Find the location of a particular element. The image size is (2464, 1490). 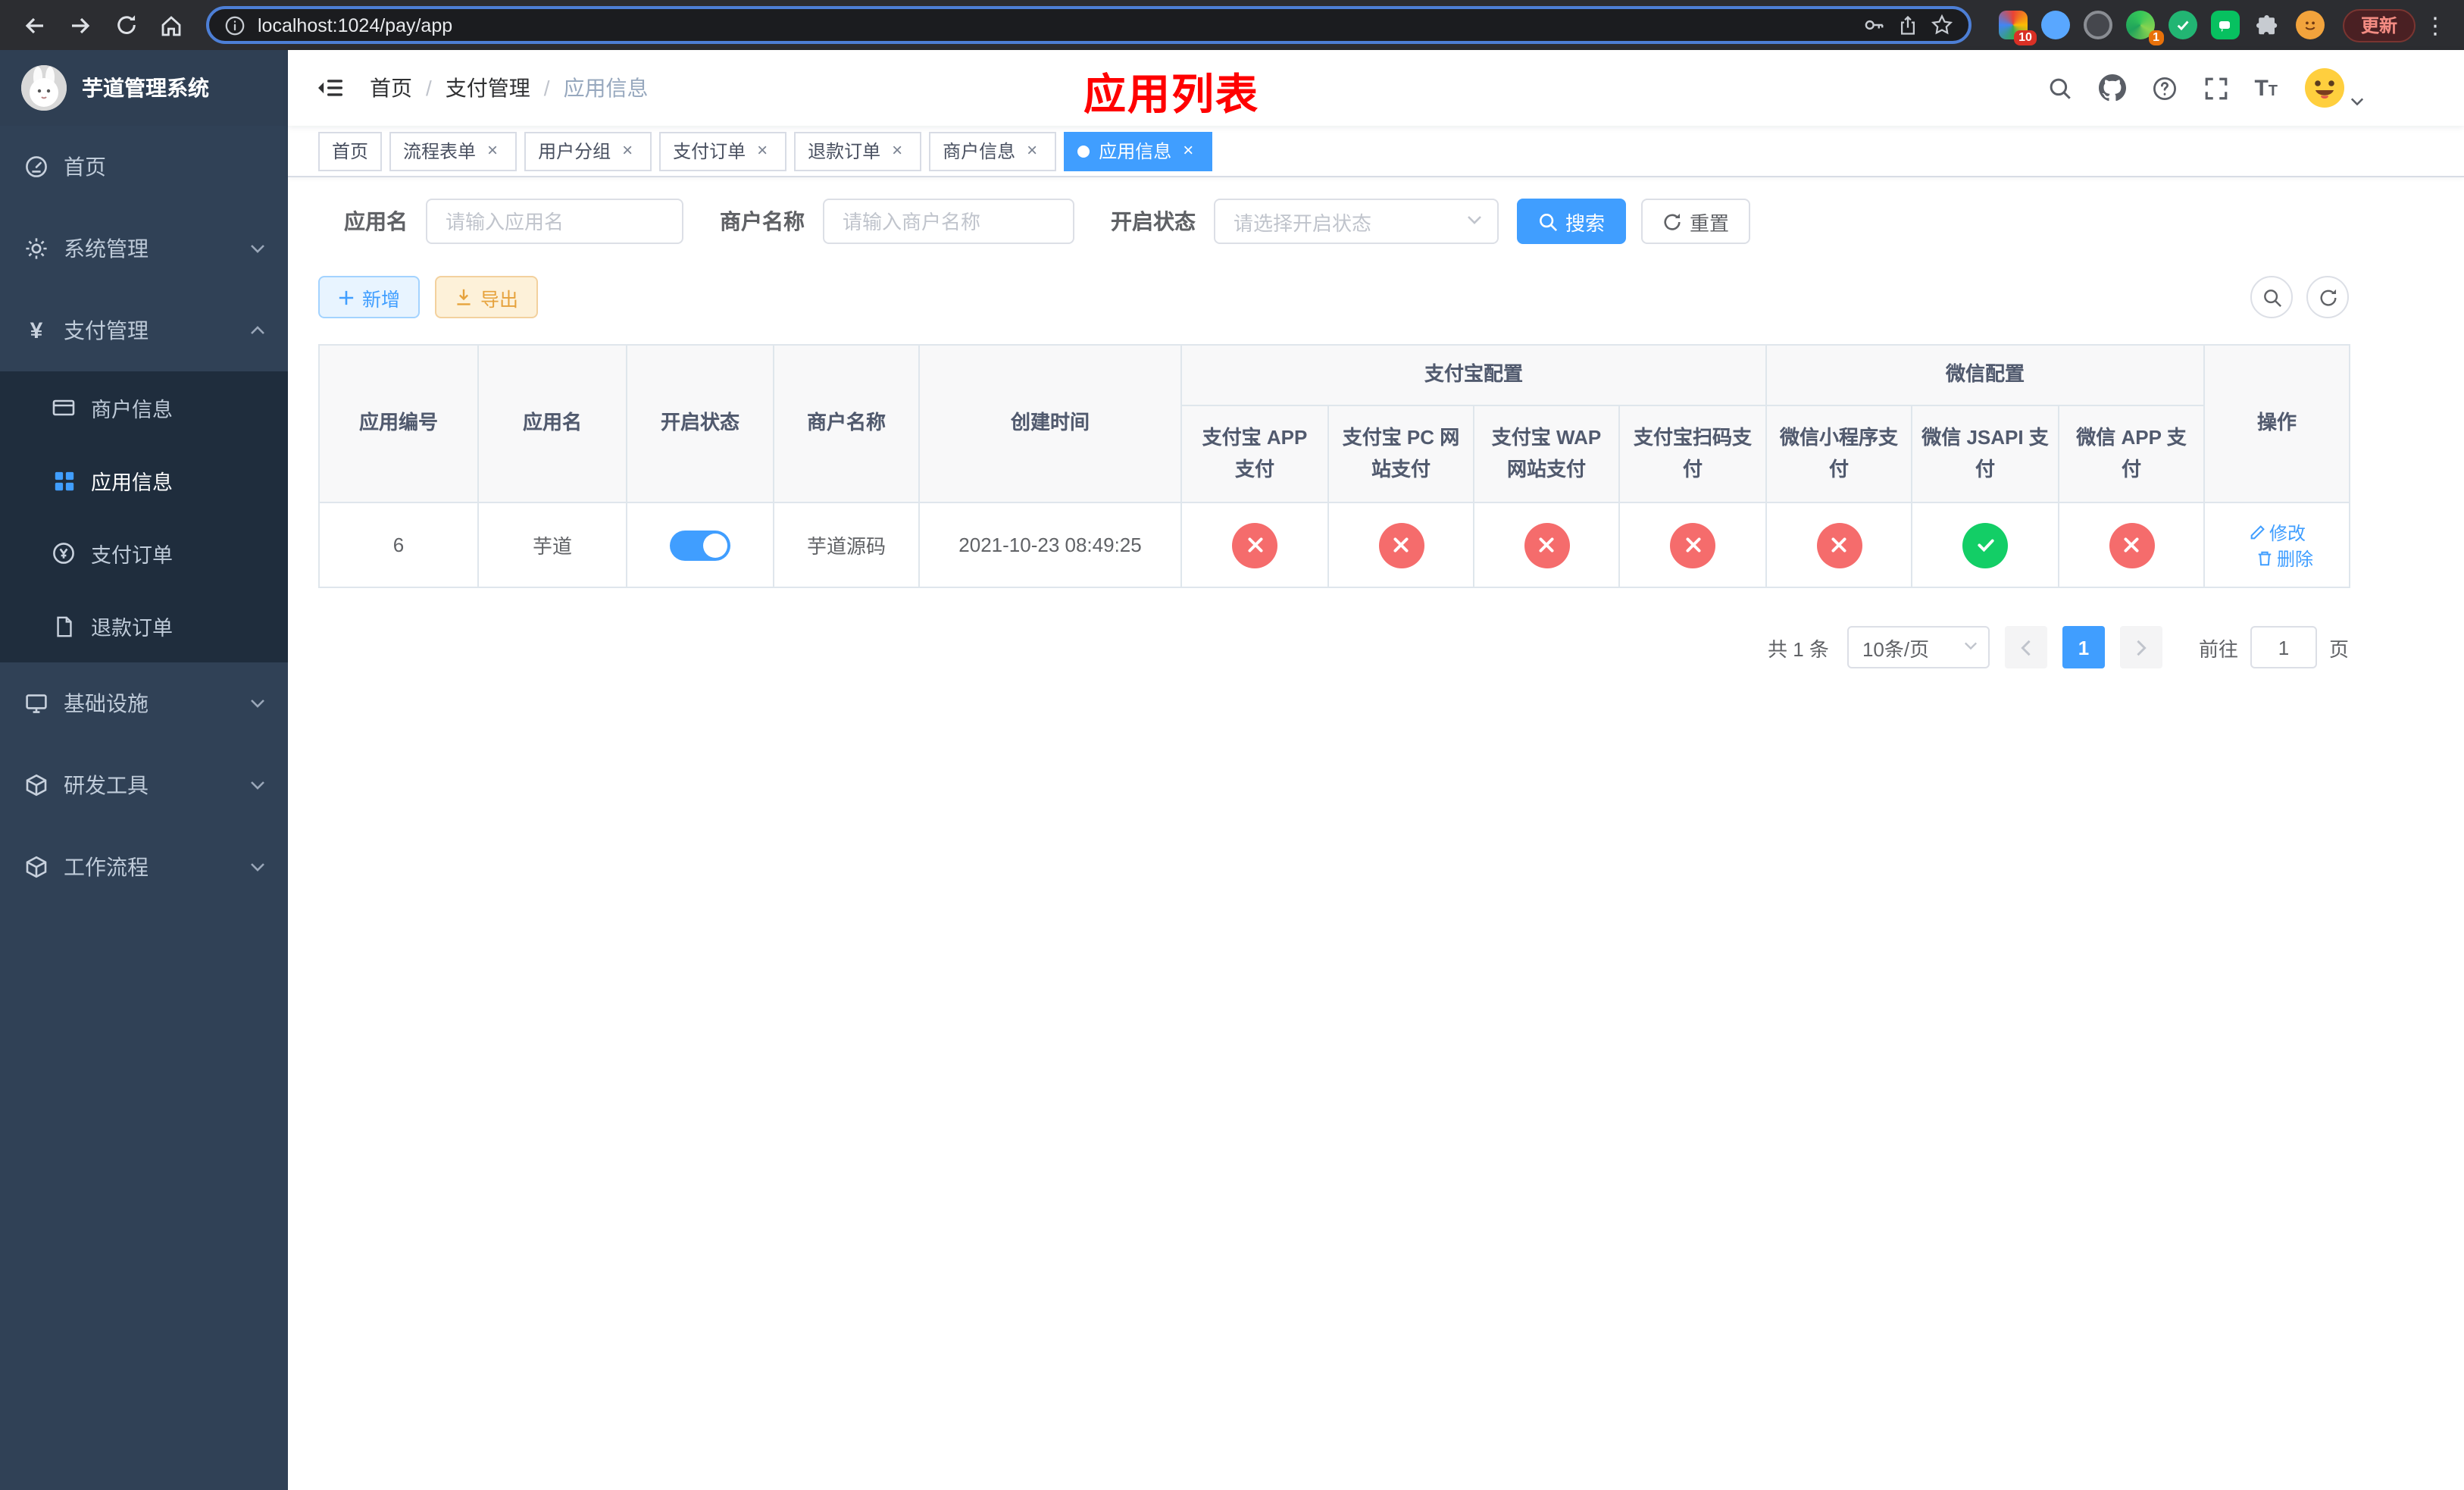

extensions-area: 10 1 is located at coordinates (2162, 28).